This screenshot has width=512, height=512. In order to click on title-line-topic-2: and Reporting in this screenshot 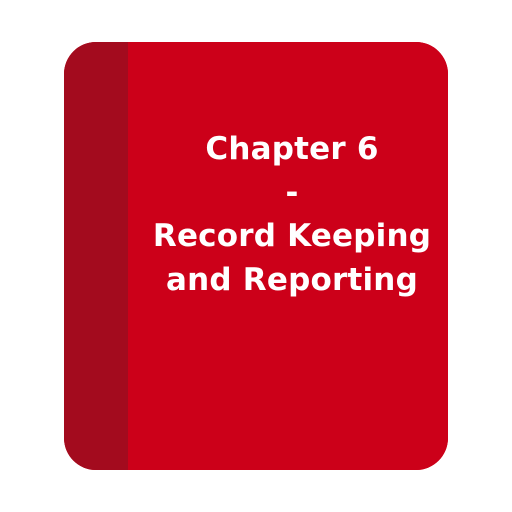, I will do `click(292, 279)`.